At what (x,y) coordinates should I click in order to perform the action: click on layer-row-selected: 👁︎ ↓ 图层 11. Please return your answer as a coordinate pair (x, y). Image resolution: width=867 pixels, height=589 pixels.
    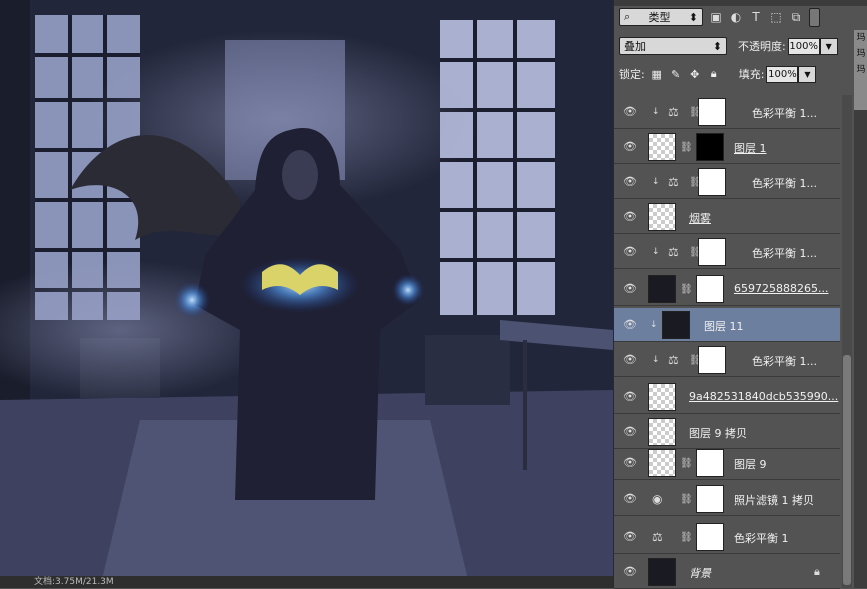
    Looking at the image, I should click on (727, 325).